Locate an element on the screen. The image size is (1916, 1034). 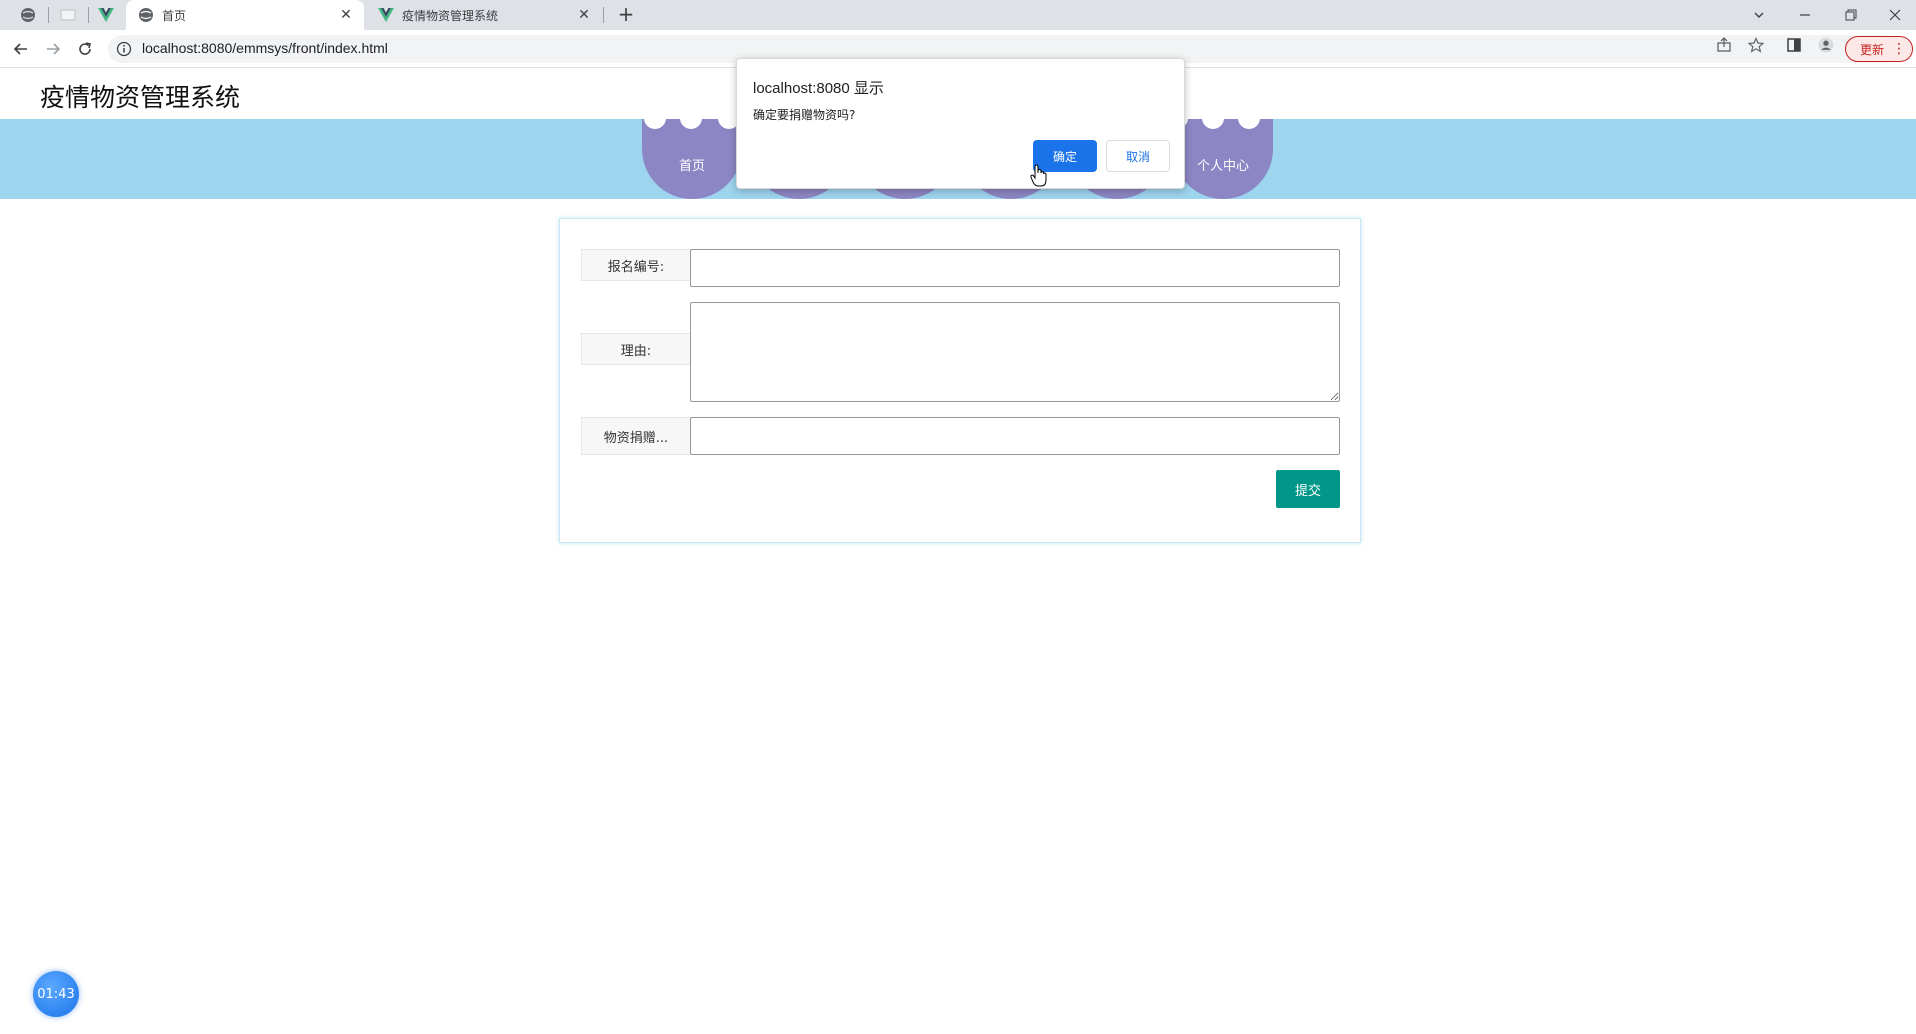
field-label-registration-no: 报名编号: is located at coordinates (636, 265).